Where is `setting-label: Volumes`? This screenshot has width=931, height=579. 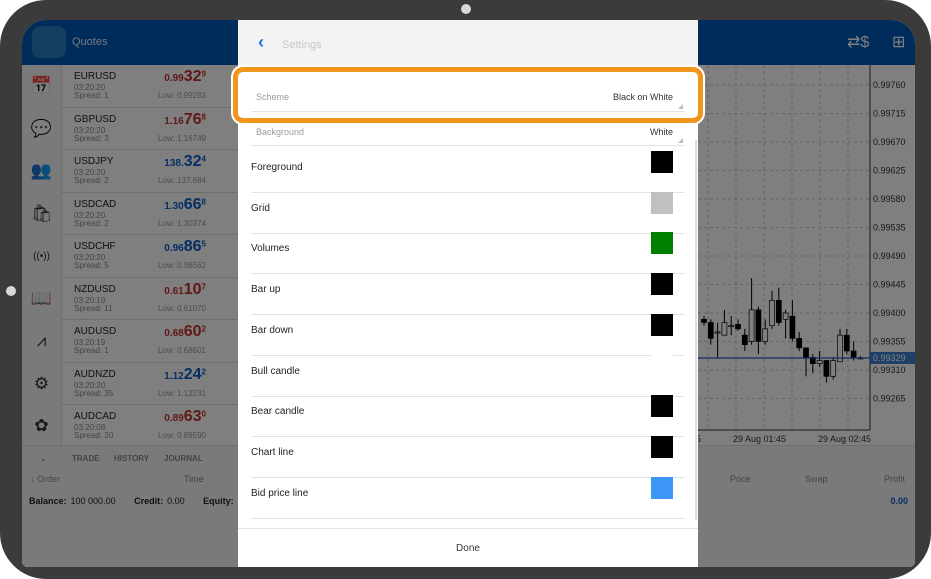 setting-label: Volumes is located at coordinates (270, 249).